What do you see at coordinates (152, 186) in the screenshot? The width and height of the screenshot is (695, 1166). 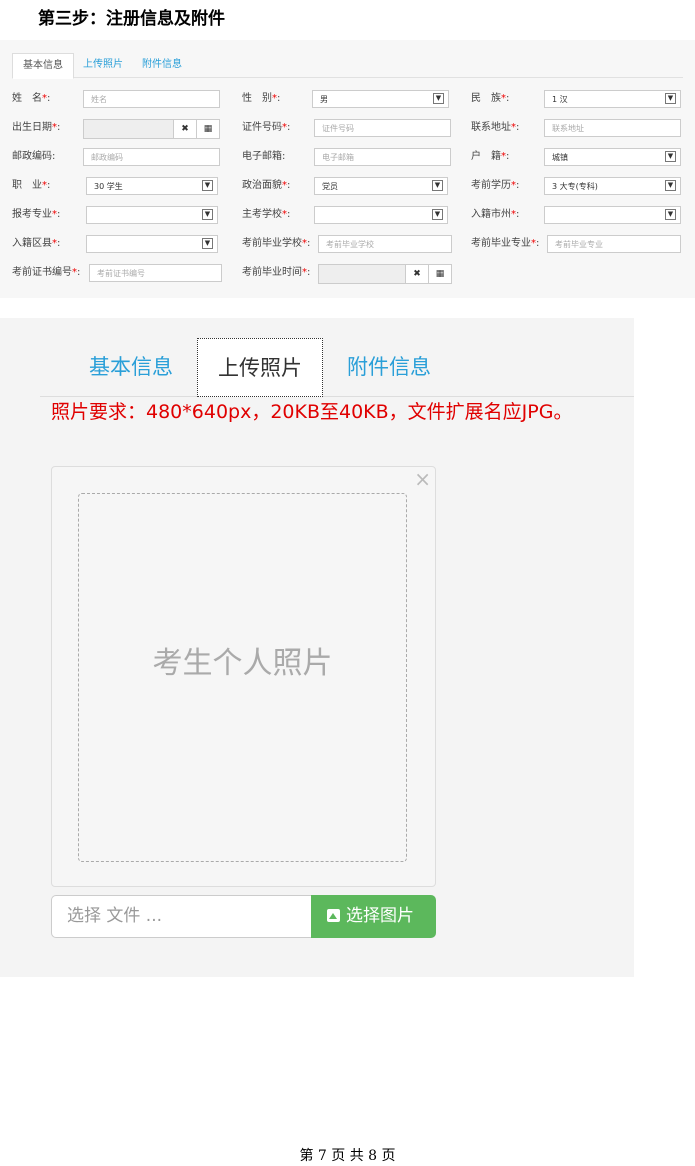 I see `occupation-select: 30 学生 ▼` at bounding box center [152, 186].